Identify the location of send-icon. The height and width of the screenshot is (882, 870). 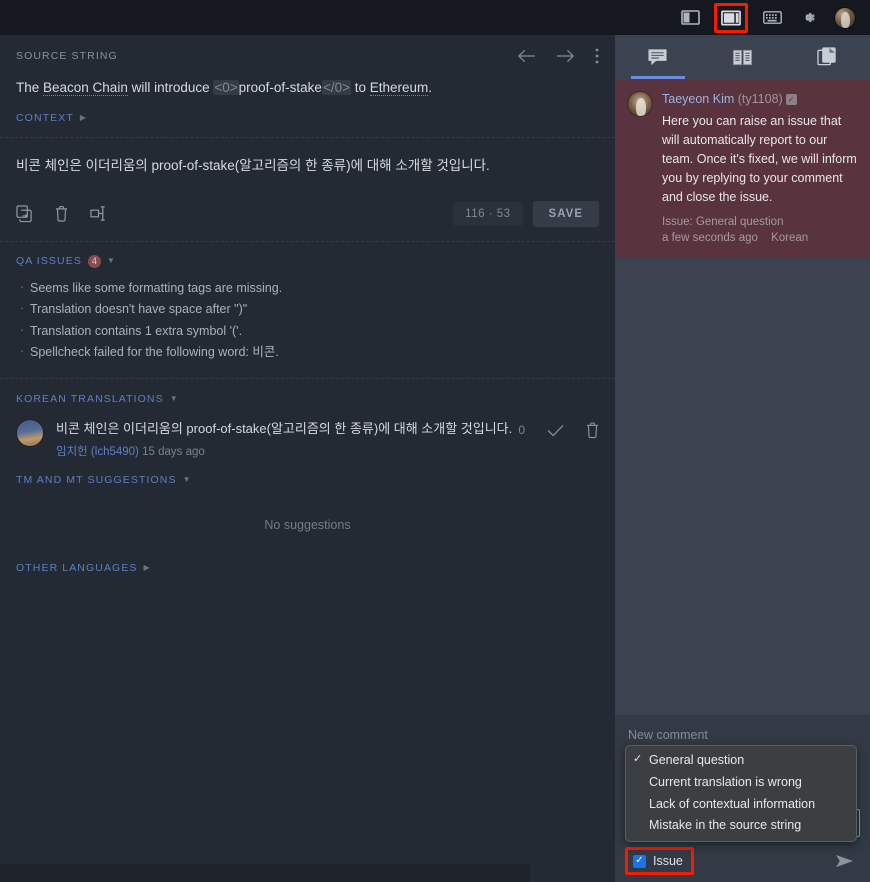
(847, 861).